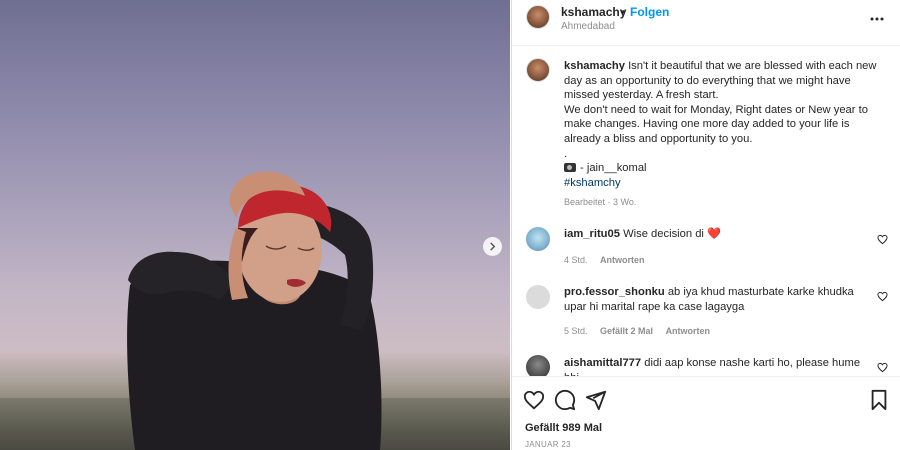 This screenshot has width=900, height=450. Describe the element at coordinates (592, 183) in the screenshot. I see `hashtag-link: #kshamchy` at that location.